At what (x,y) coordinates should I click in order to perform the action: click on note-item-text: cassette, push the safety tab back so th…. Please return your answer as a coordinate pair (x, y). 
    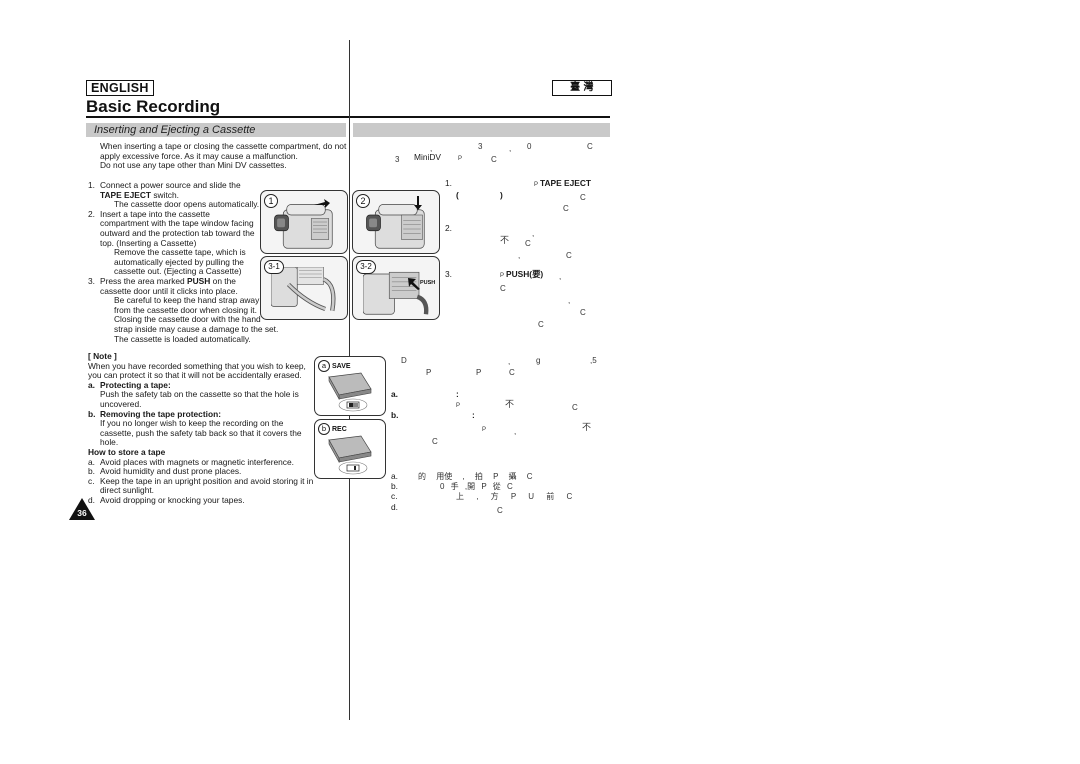
    Looking at the image, I should click on (201, 432).